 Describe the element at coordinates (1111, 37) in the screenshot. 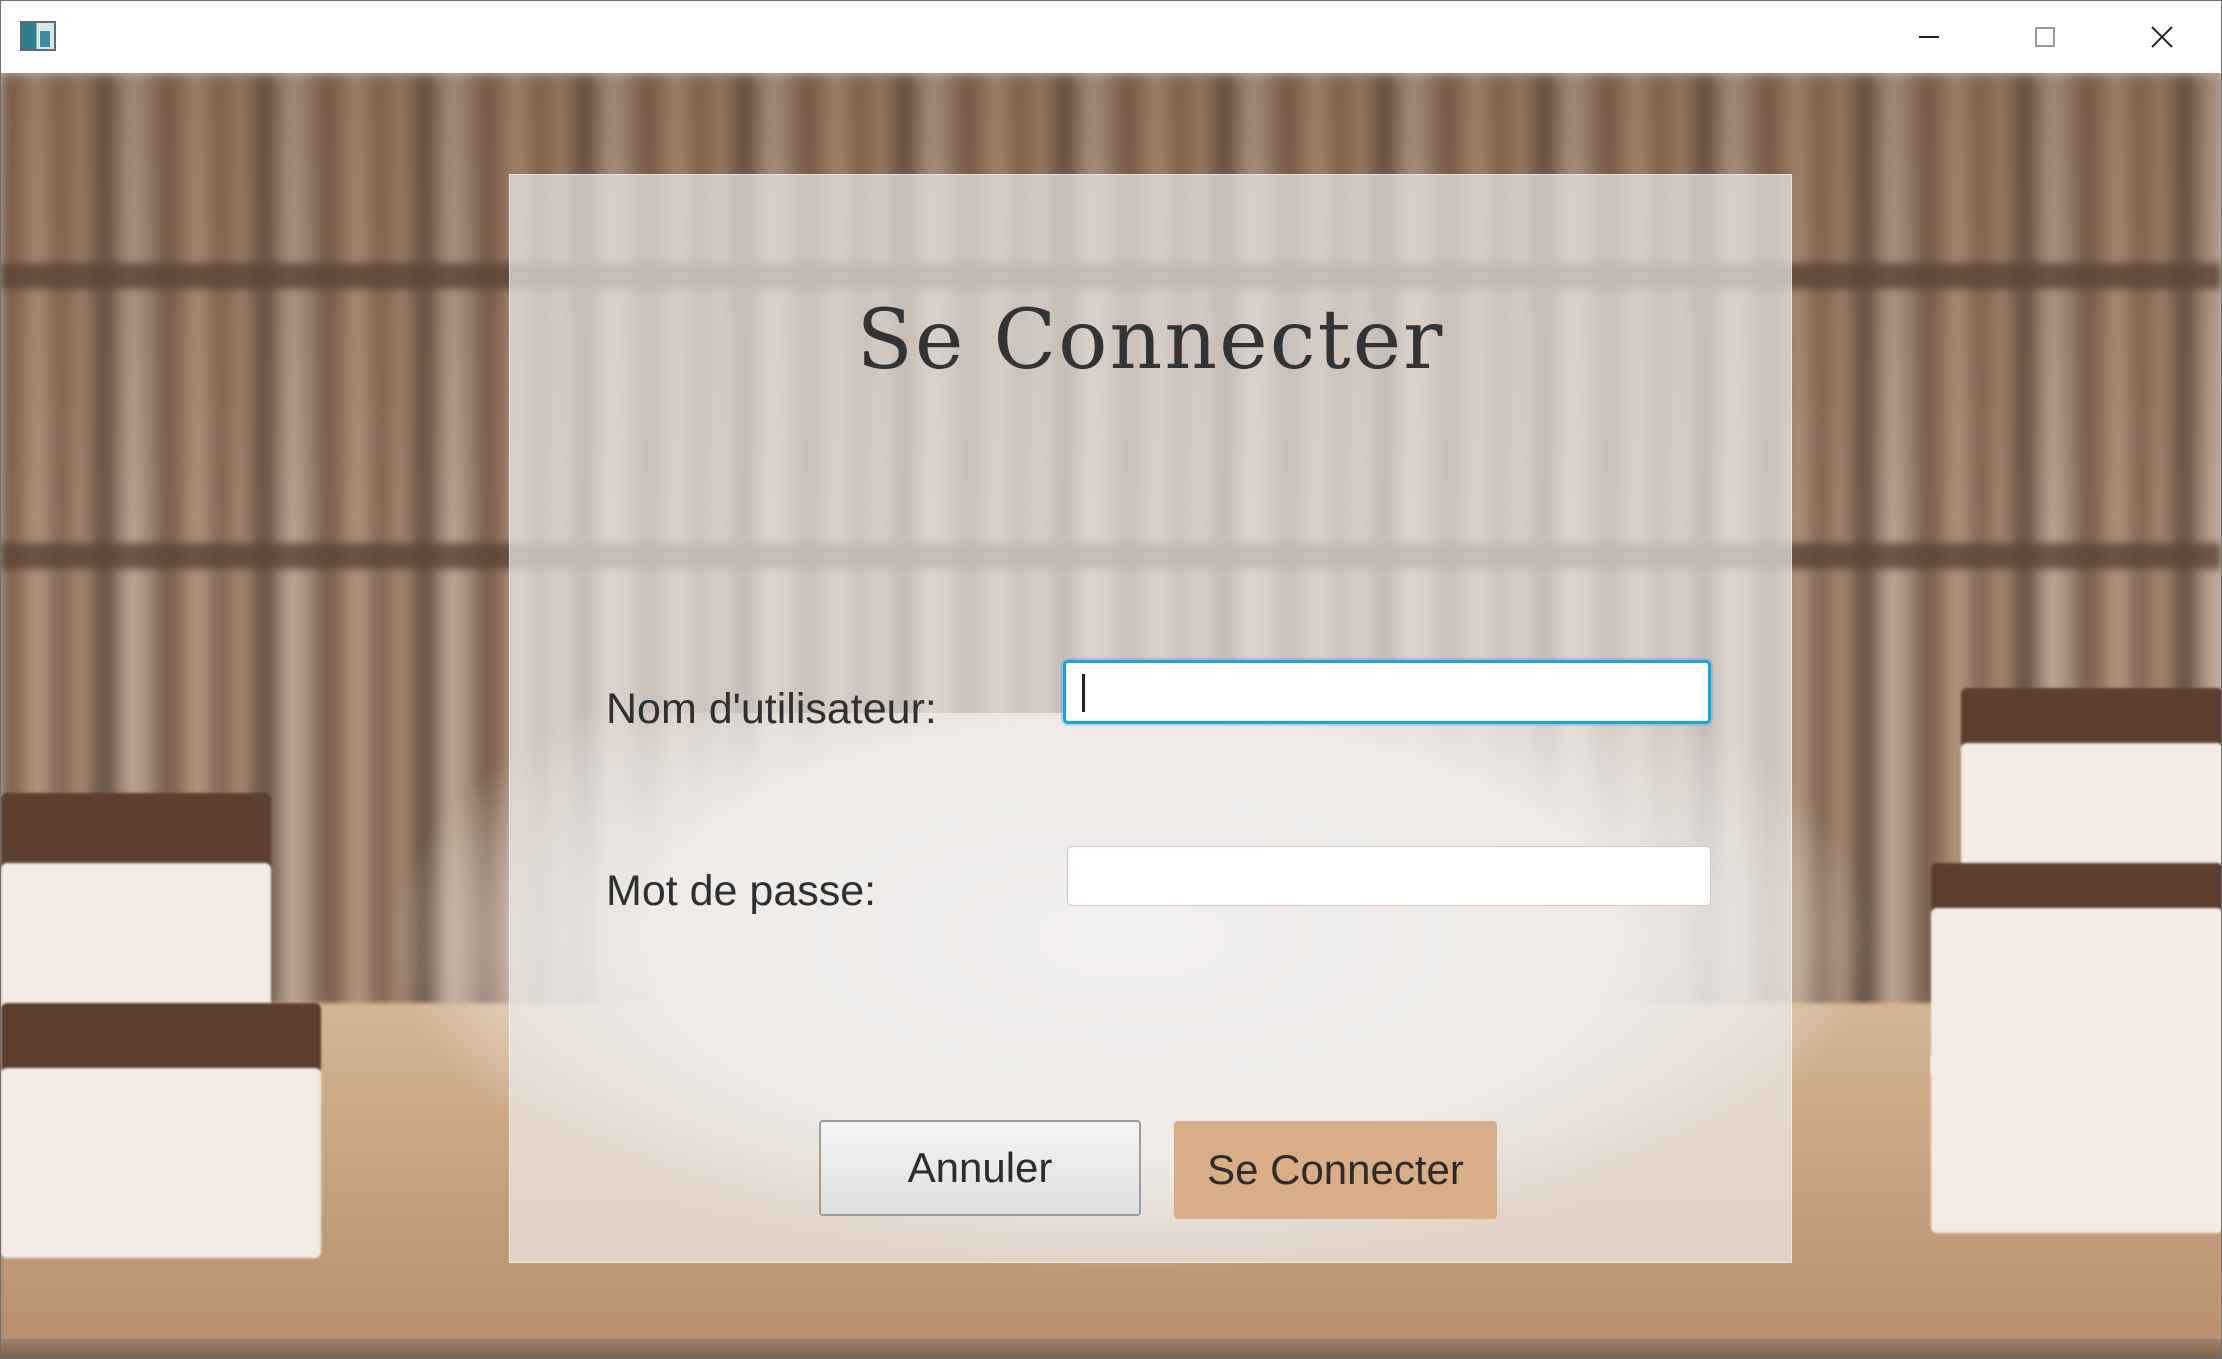

I see `title-bar` at that location.